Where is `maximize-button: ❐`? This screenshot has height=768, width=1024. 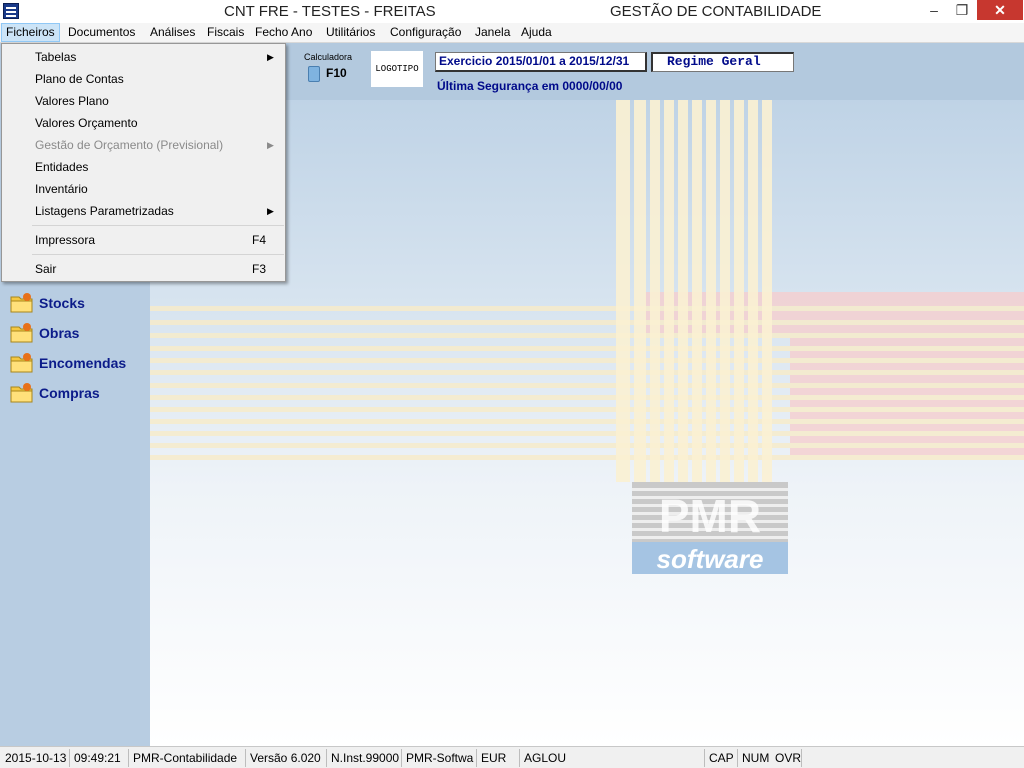
maximize-button: ❐ is located at coordinates (962, 10).